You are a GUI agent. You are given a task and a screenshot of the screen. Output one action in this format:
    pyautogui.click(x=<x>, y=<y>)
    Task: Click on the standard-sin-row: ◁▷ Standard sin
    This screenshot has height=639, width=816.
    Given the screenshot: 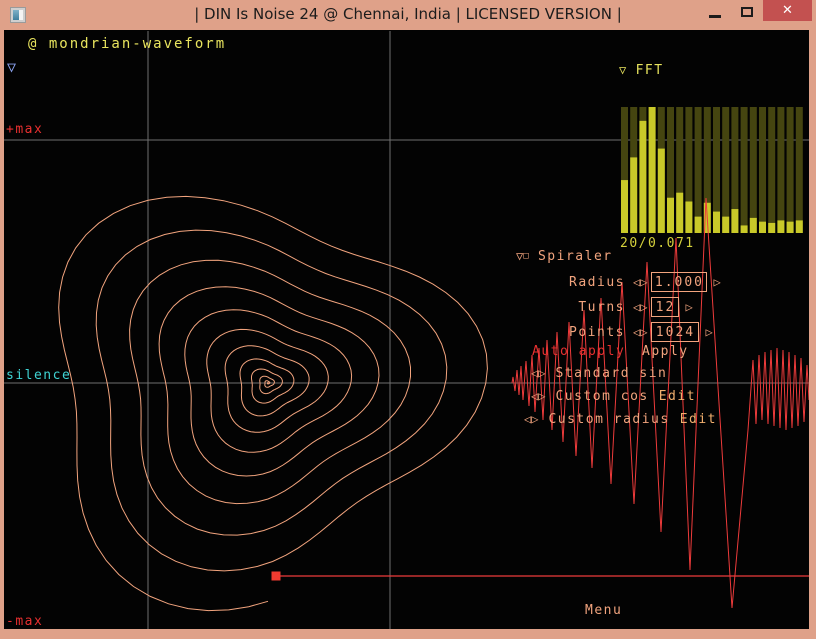 What is the action you would take?
    pyautogui.click(x=599, y=373)
    